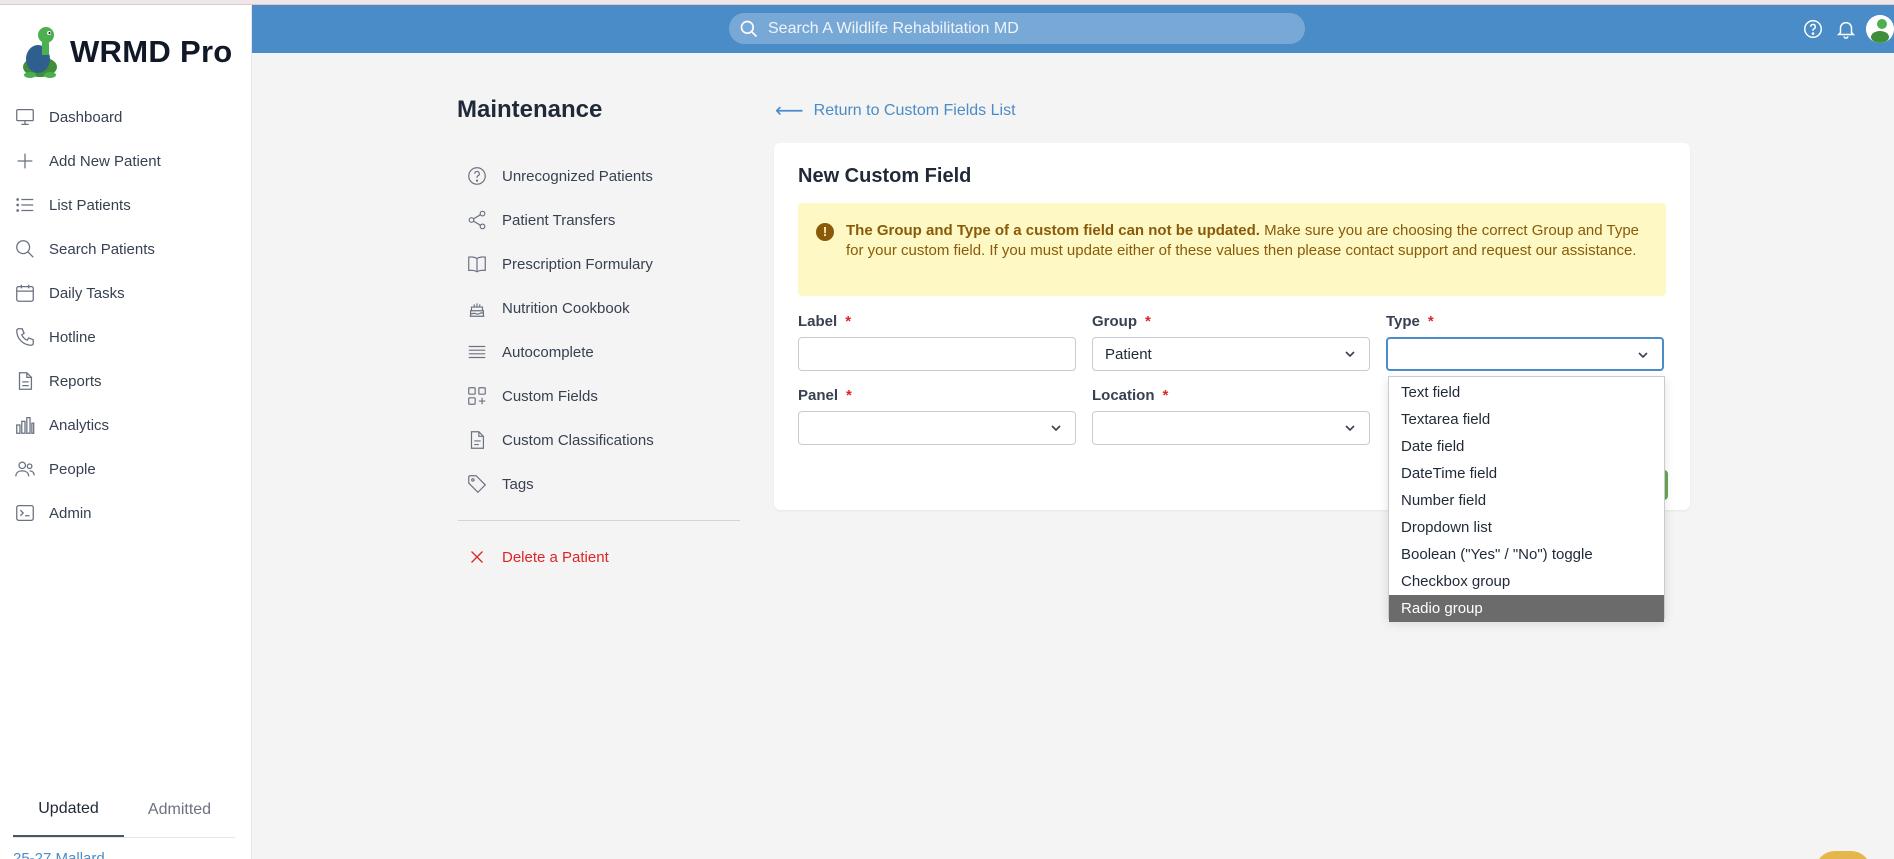 This screenshot has height=859, width=1894. Describe the element at coordinates (937, 428) in the screenshot. I see `panel-select` at that location.